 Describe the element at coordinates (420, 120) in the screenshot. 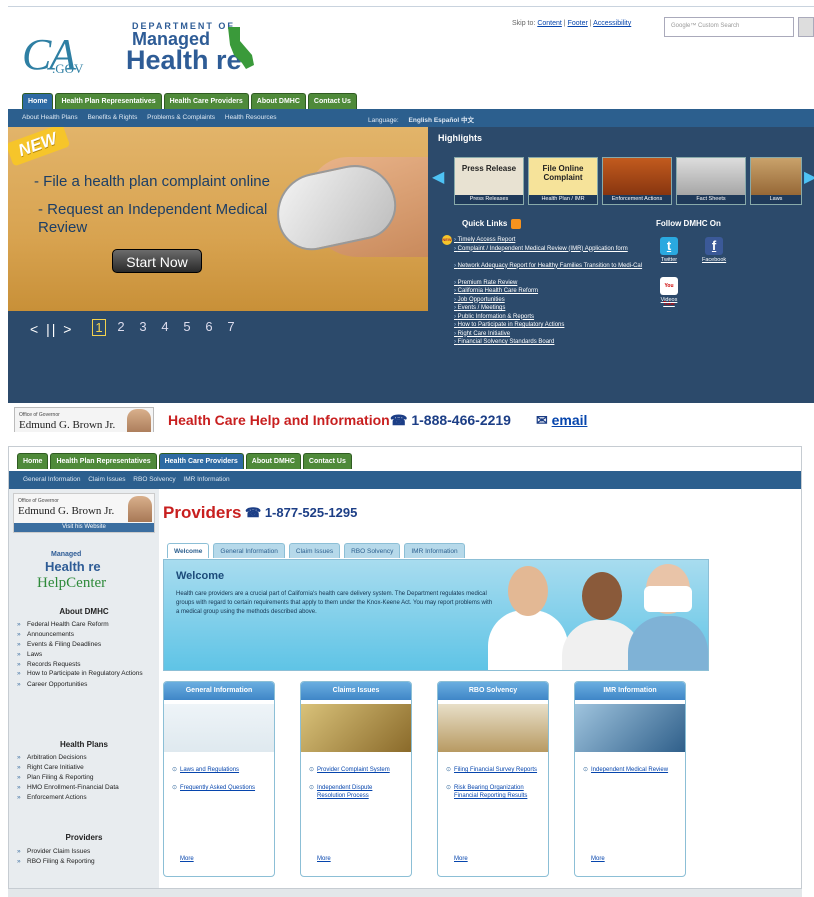

I see `lang-english: English` at that location.